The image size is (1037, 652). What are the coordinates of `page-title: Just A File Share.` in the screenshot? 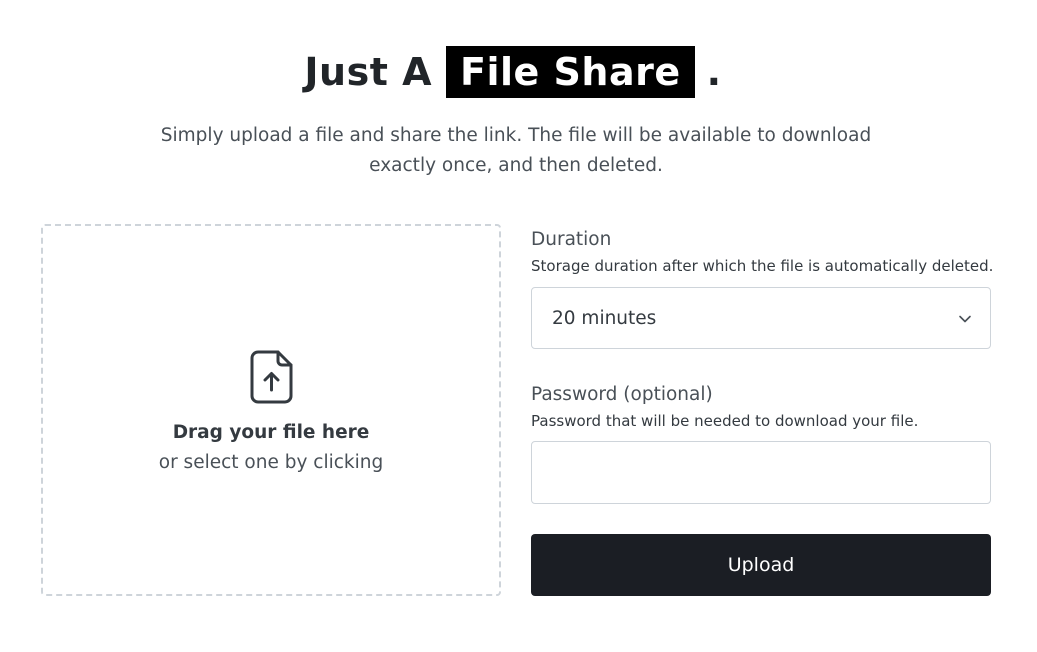 It's located at (513, 72).